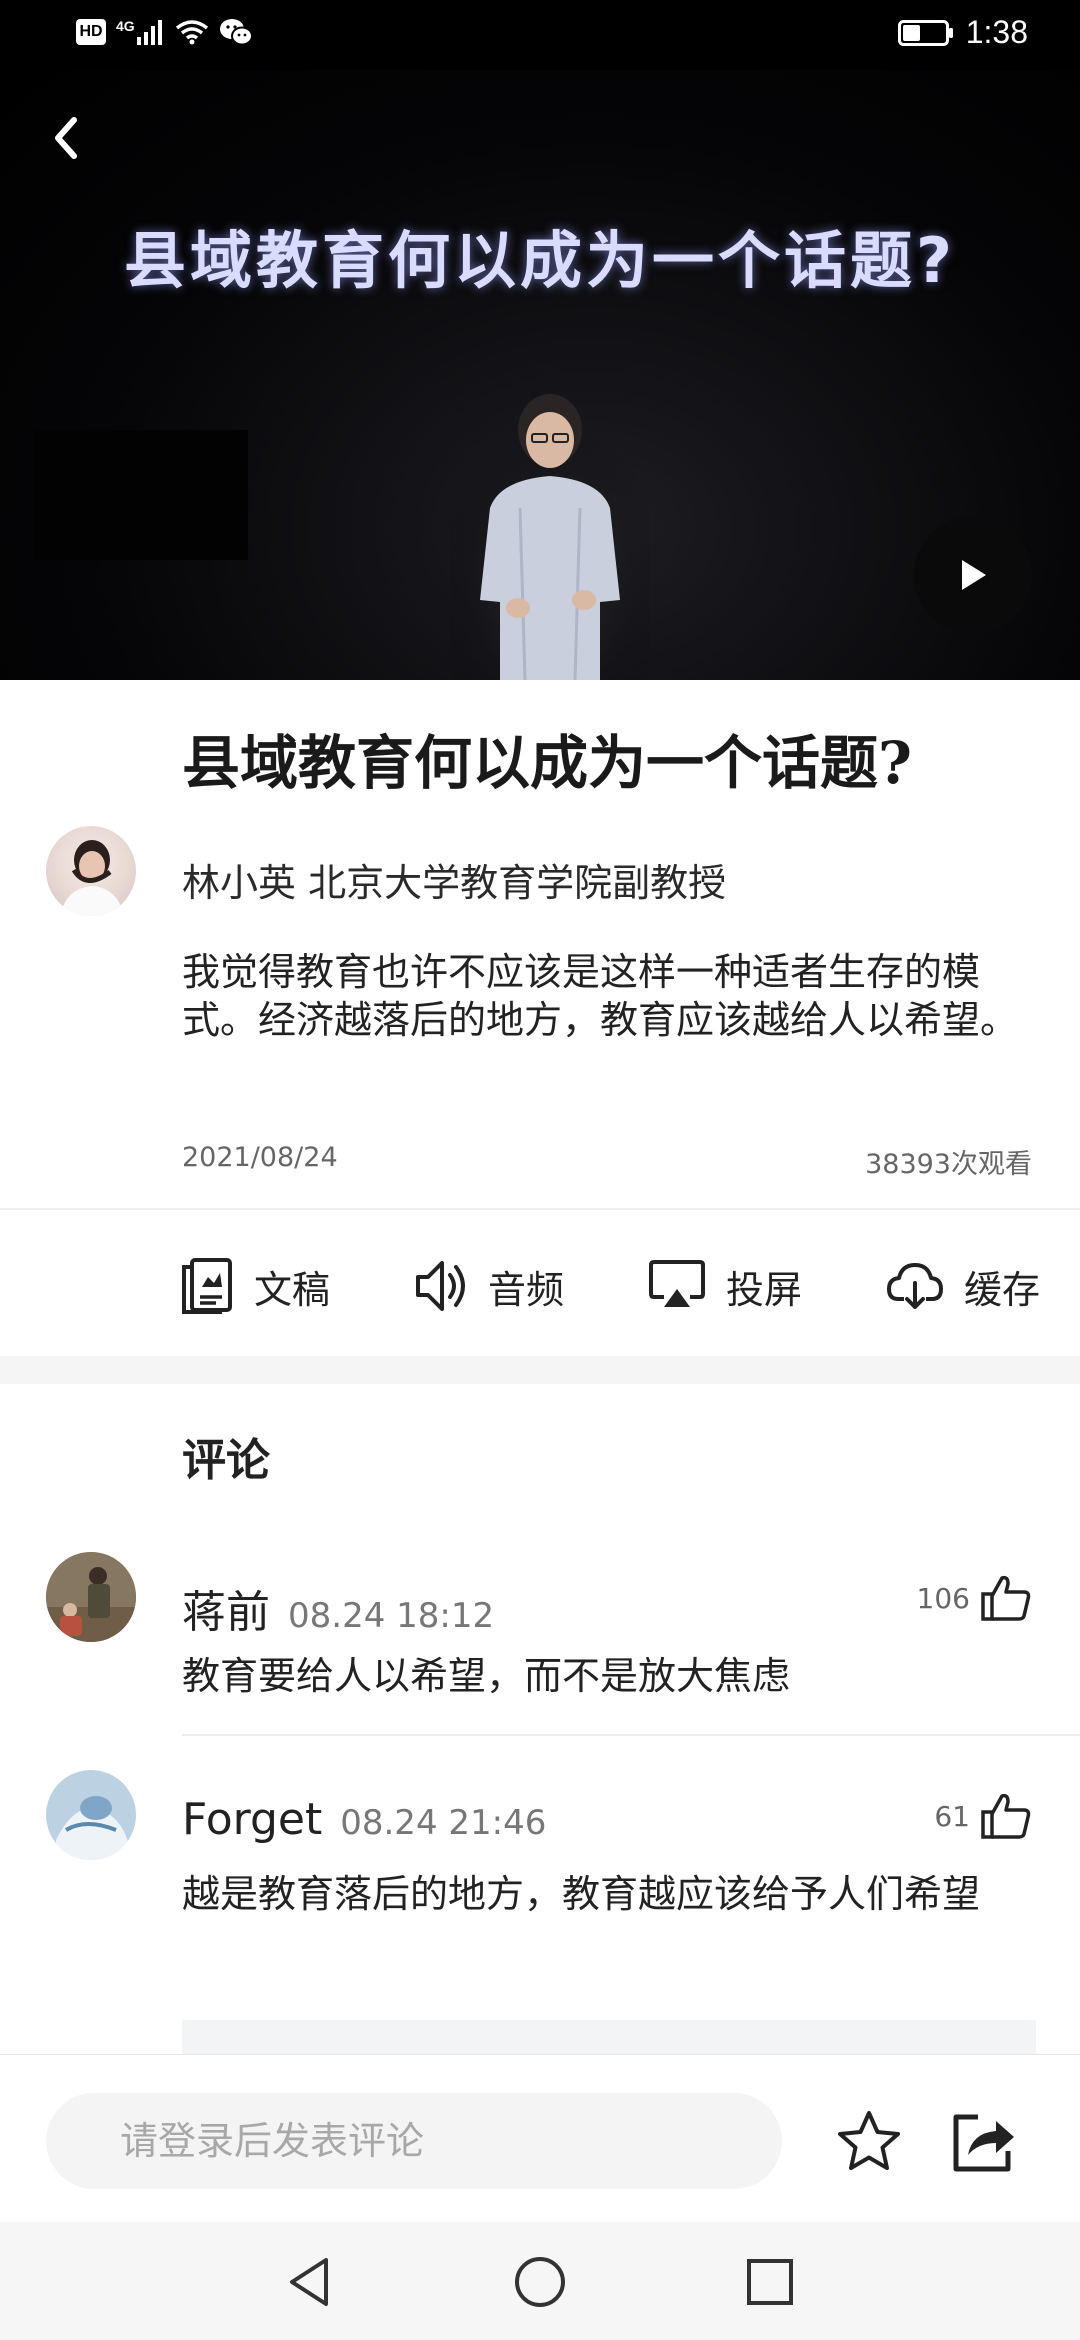  Describe the element at coordinates (540, 35) in the screenshot. I see `status-bar: HD 4G 1:38` at that location.